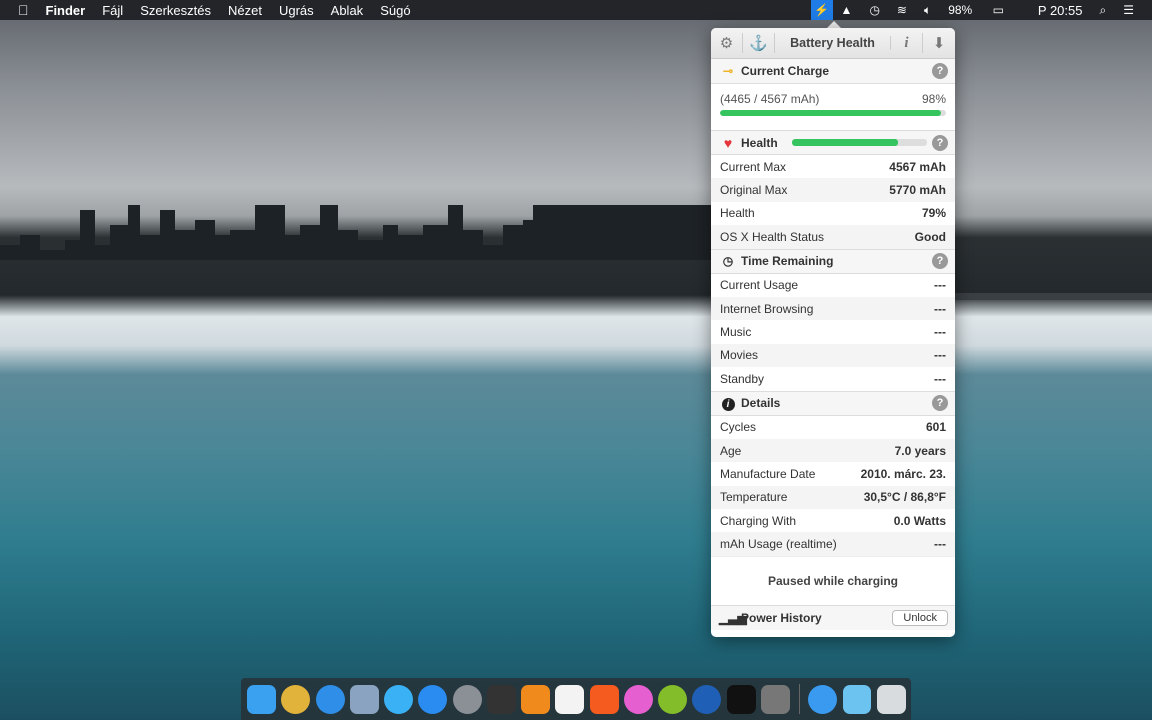 This screenshot has width=1152, height=720. What do you see at coordinates (604, 699) in the screenshot?
I see `dock-soundcloud-icon` at bounding box center [604, 699].